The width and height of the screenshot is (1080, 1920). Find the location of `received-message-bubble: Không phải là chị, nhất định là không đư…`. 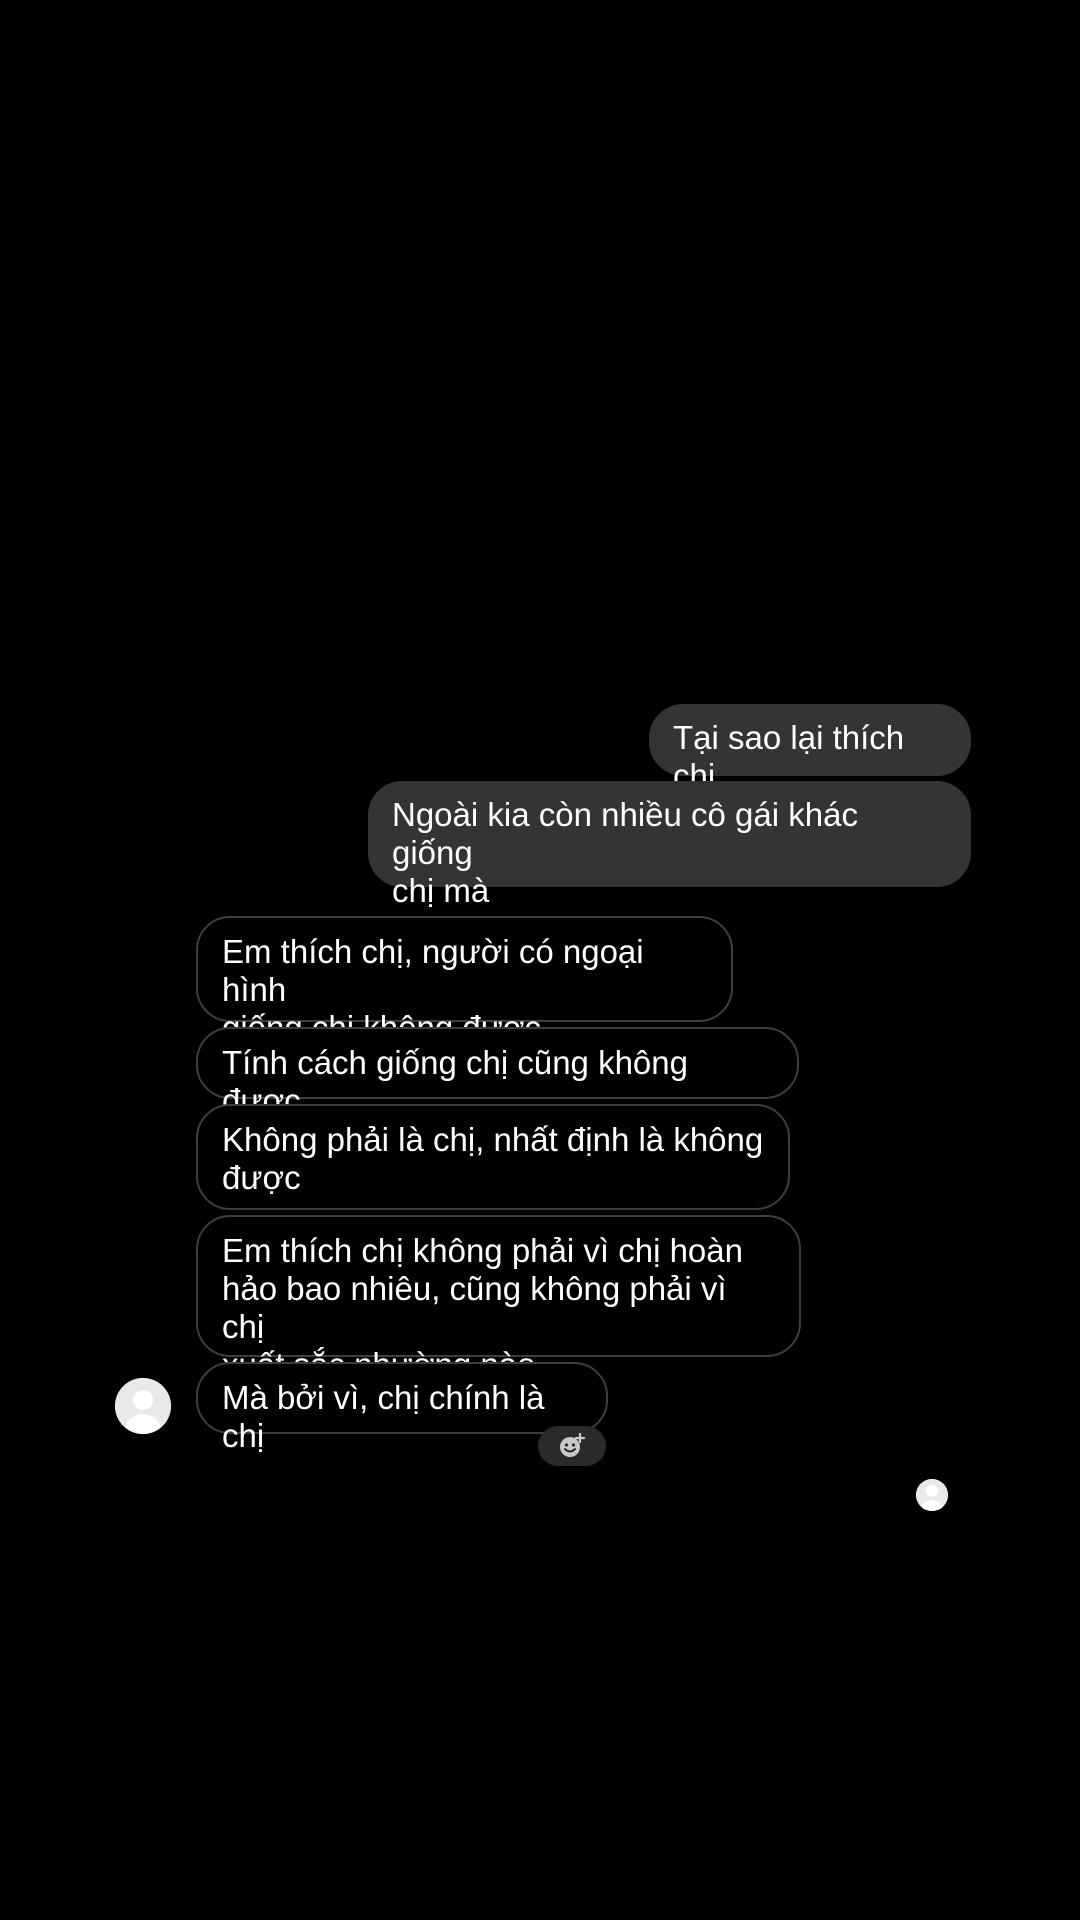

received-message-bubble: Không phải là chị, nhất định là không đư… is located at coordinates (493, 1157).